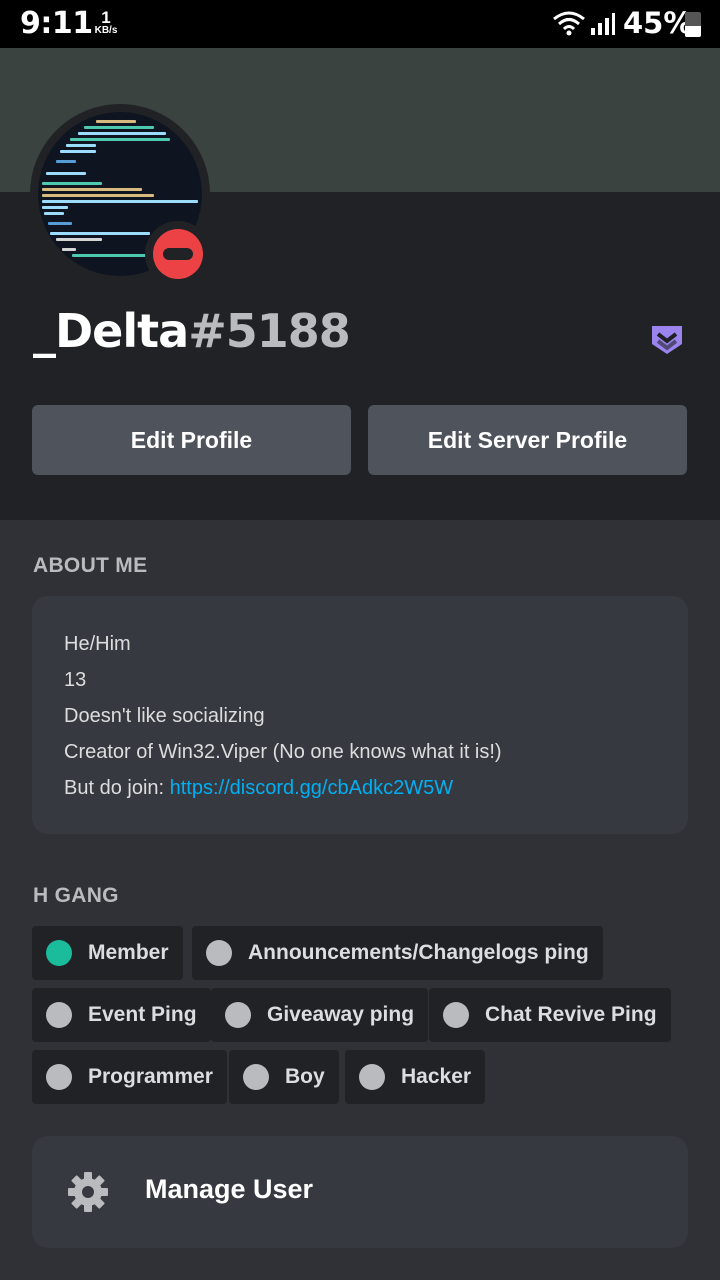  Describe the element at coordinates (360, 1192) in the screenshot. I see `manage-user-button: Manage User` at that location.